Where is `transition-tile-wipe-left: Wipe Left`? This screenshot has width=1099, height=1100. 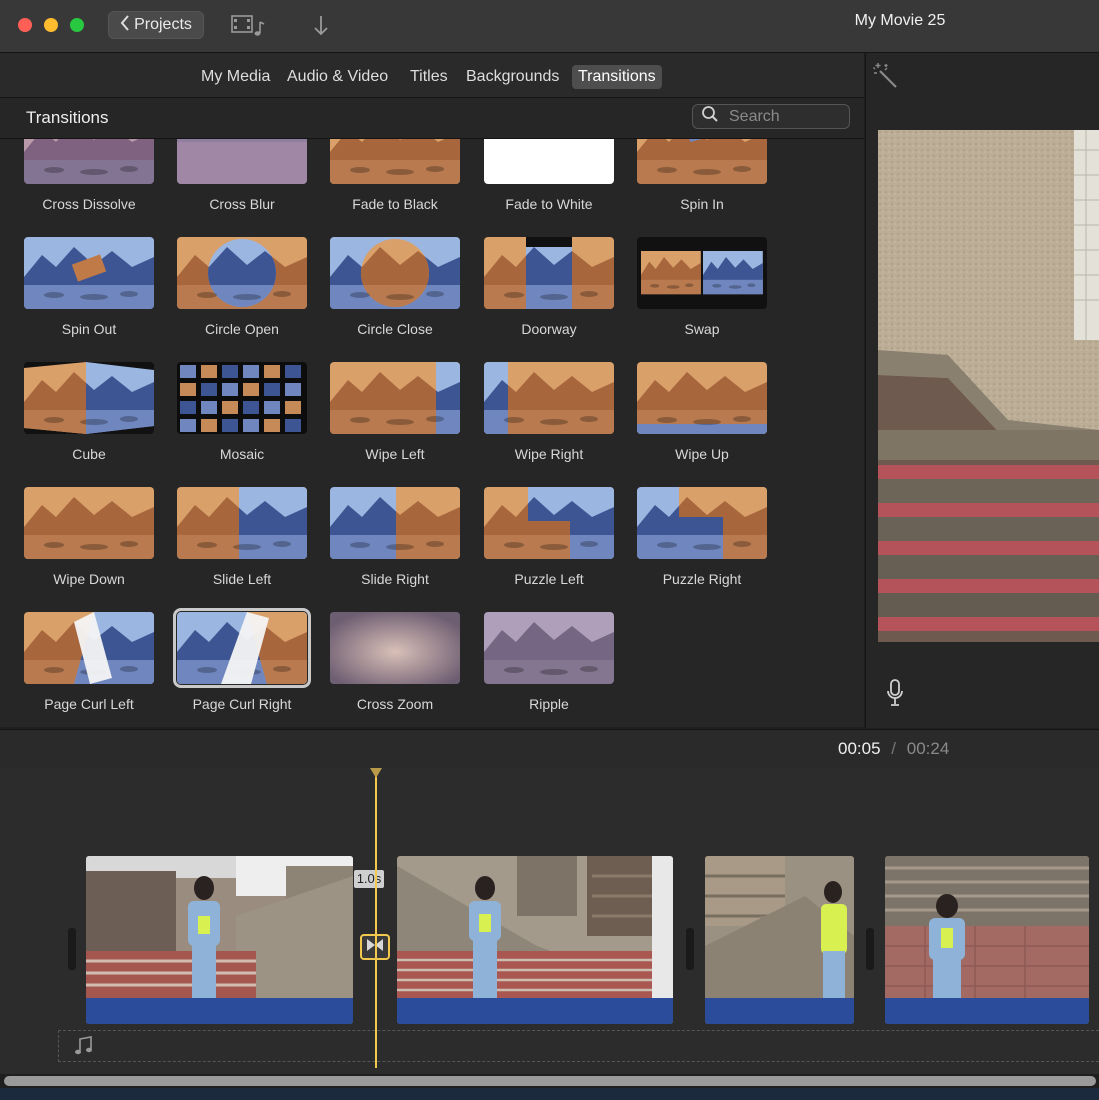
transition-tile-wipe-left: Wipe Left is located at coordinates (395, 412).